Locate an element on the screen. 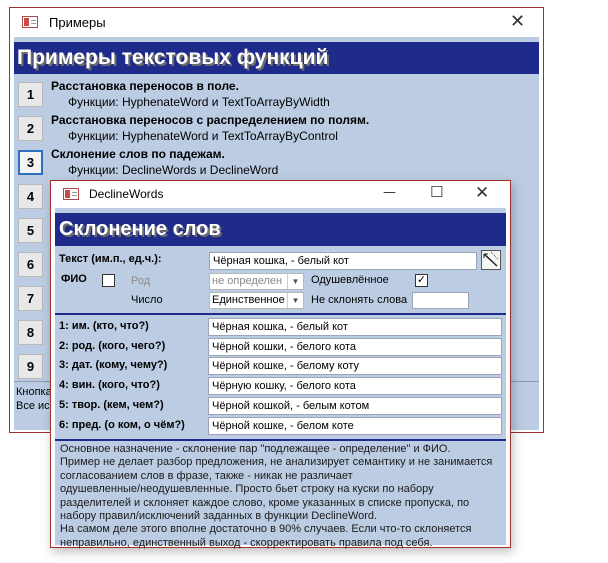 This screenshot has width=608, height=563. number-select: Единственное ▼ is located at coordinates (256, 300).